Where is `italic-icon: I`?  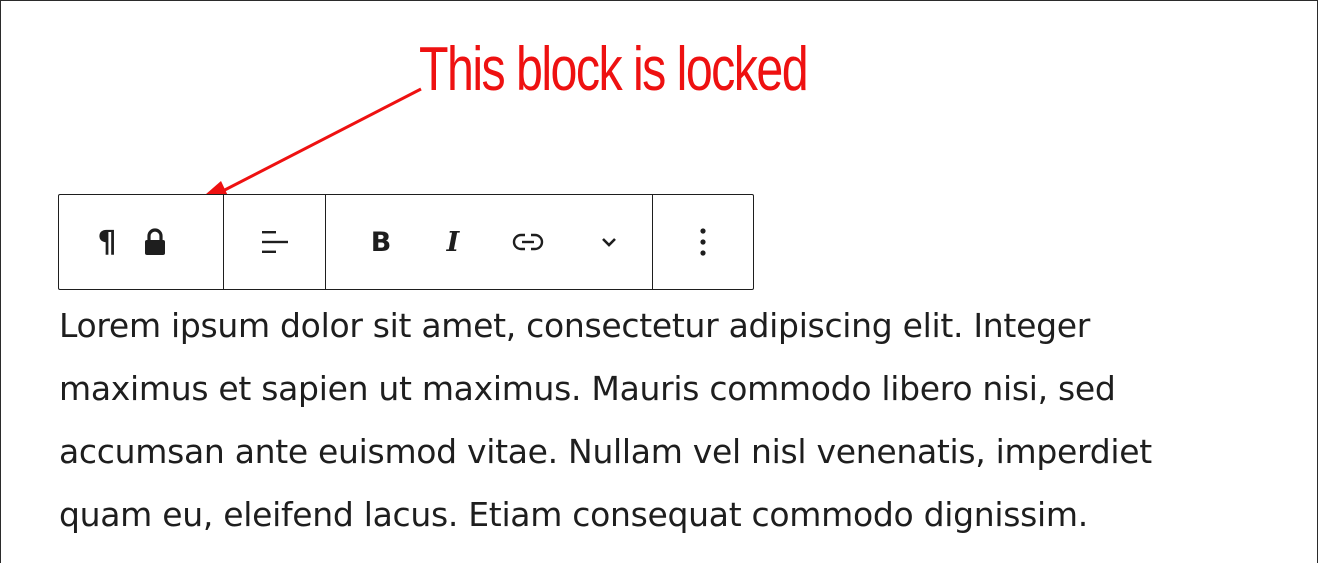 italic-icon: I is located at coordinates (453, 242).